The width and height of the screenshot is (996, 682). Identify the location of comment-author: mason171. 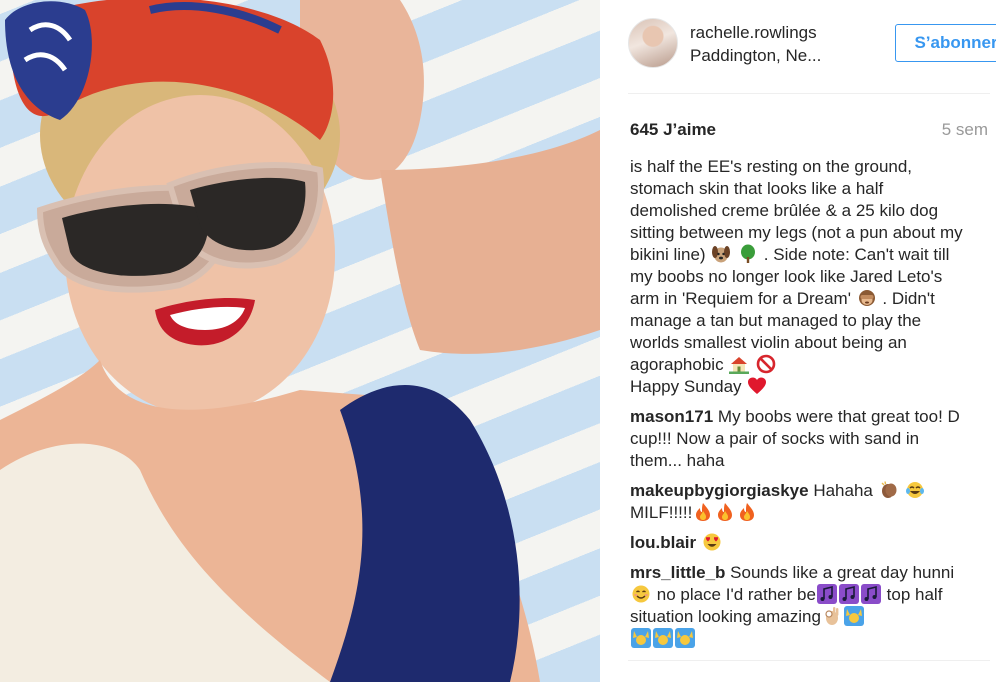
(671, 416).